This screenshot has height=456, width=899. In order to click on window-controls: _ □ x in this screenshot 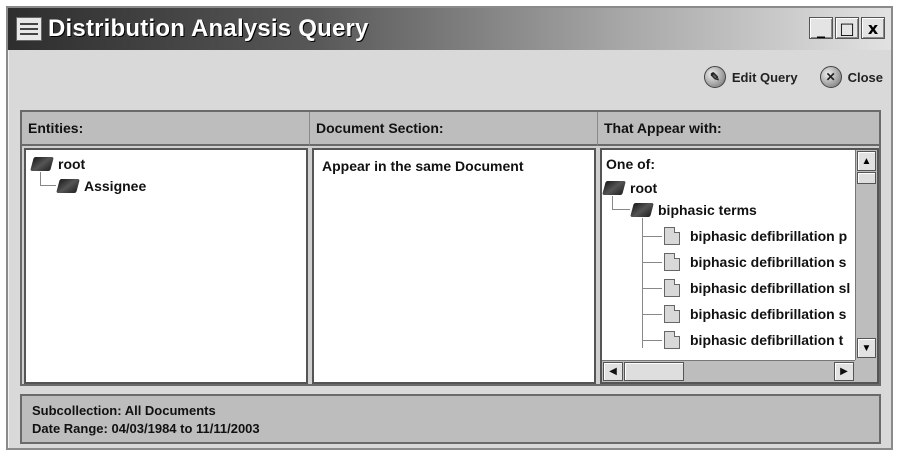, I will do `click(847, 28)`.